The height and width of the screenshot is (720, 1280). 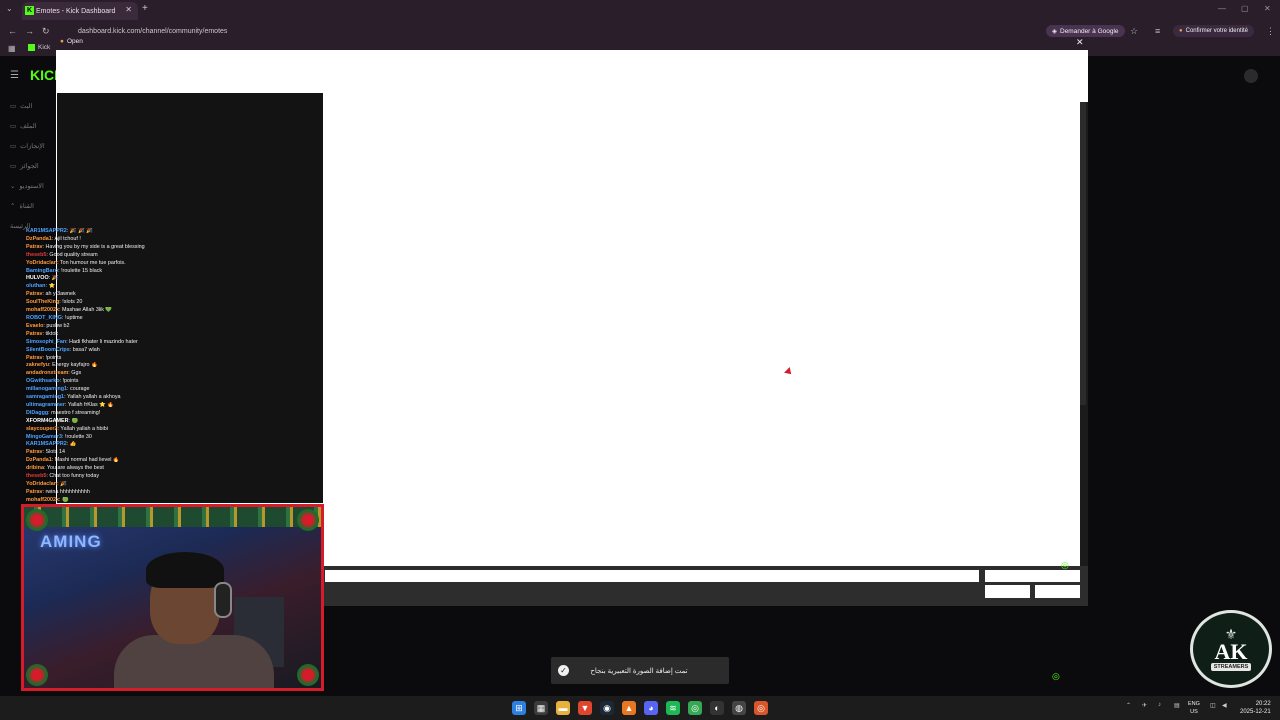 What do you see at coordinates (585, 708) in the screenshot?
I see `brave-browser-icon: ▼` at bounding box center [585, 708].